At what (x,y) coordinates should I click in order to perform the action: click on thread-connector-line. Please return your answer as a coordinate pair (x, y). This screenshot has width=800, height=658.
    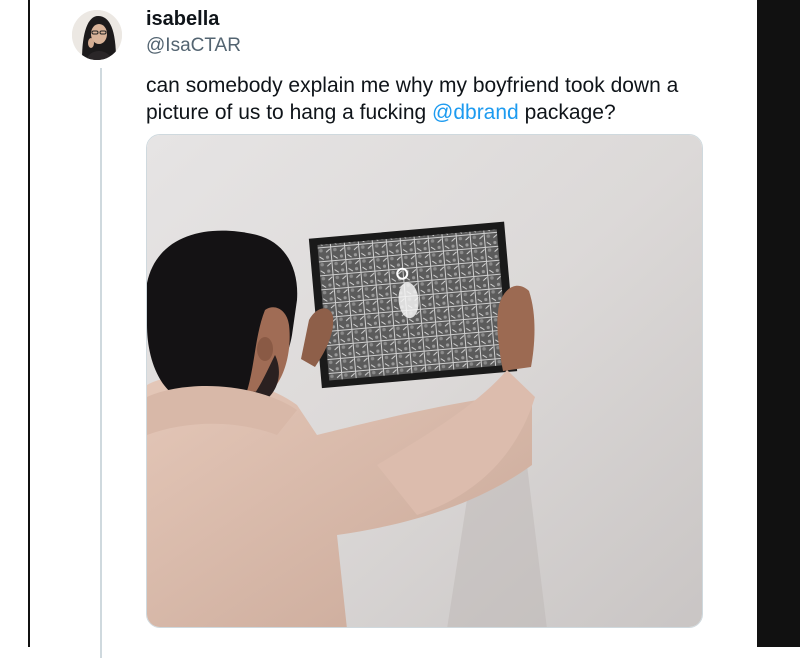
    Looking at the image, I should click on (101, 363).